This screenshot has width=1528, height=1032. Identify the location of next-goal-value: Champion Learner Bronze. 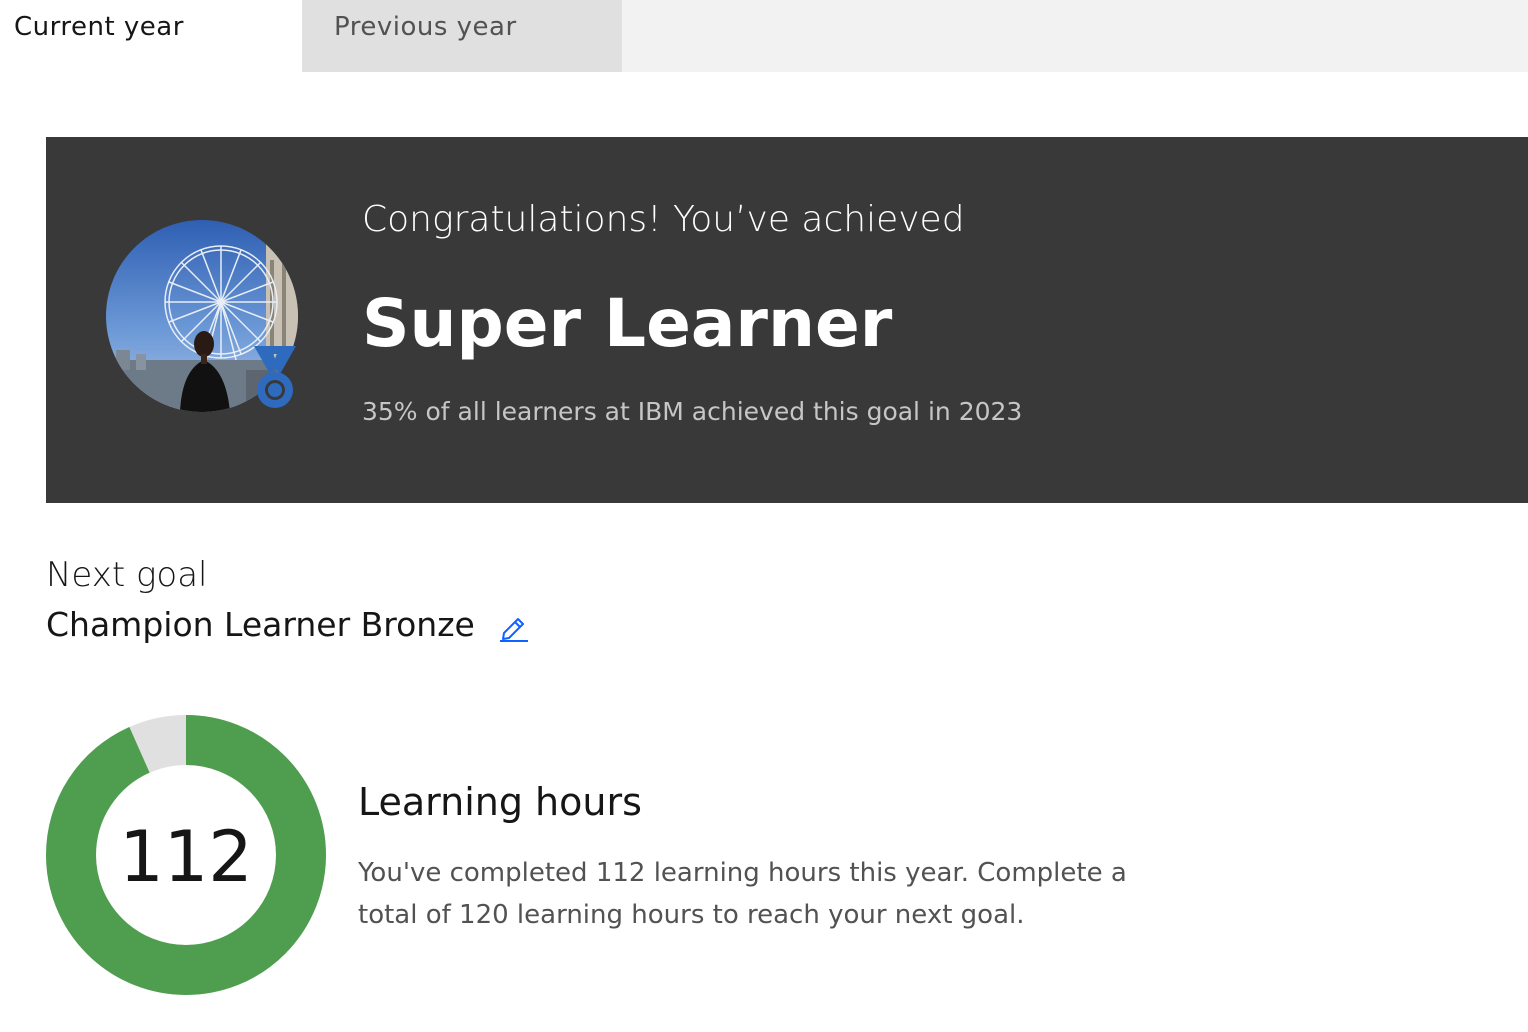
(260, 624).